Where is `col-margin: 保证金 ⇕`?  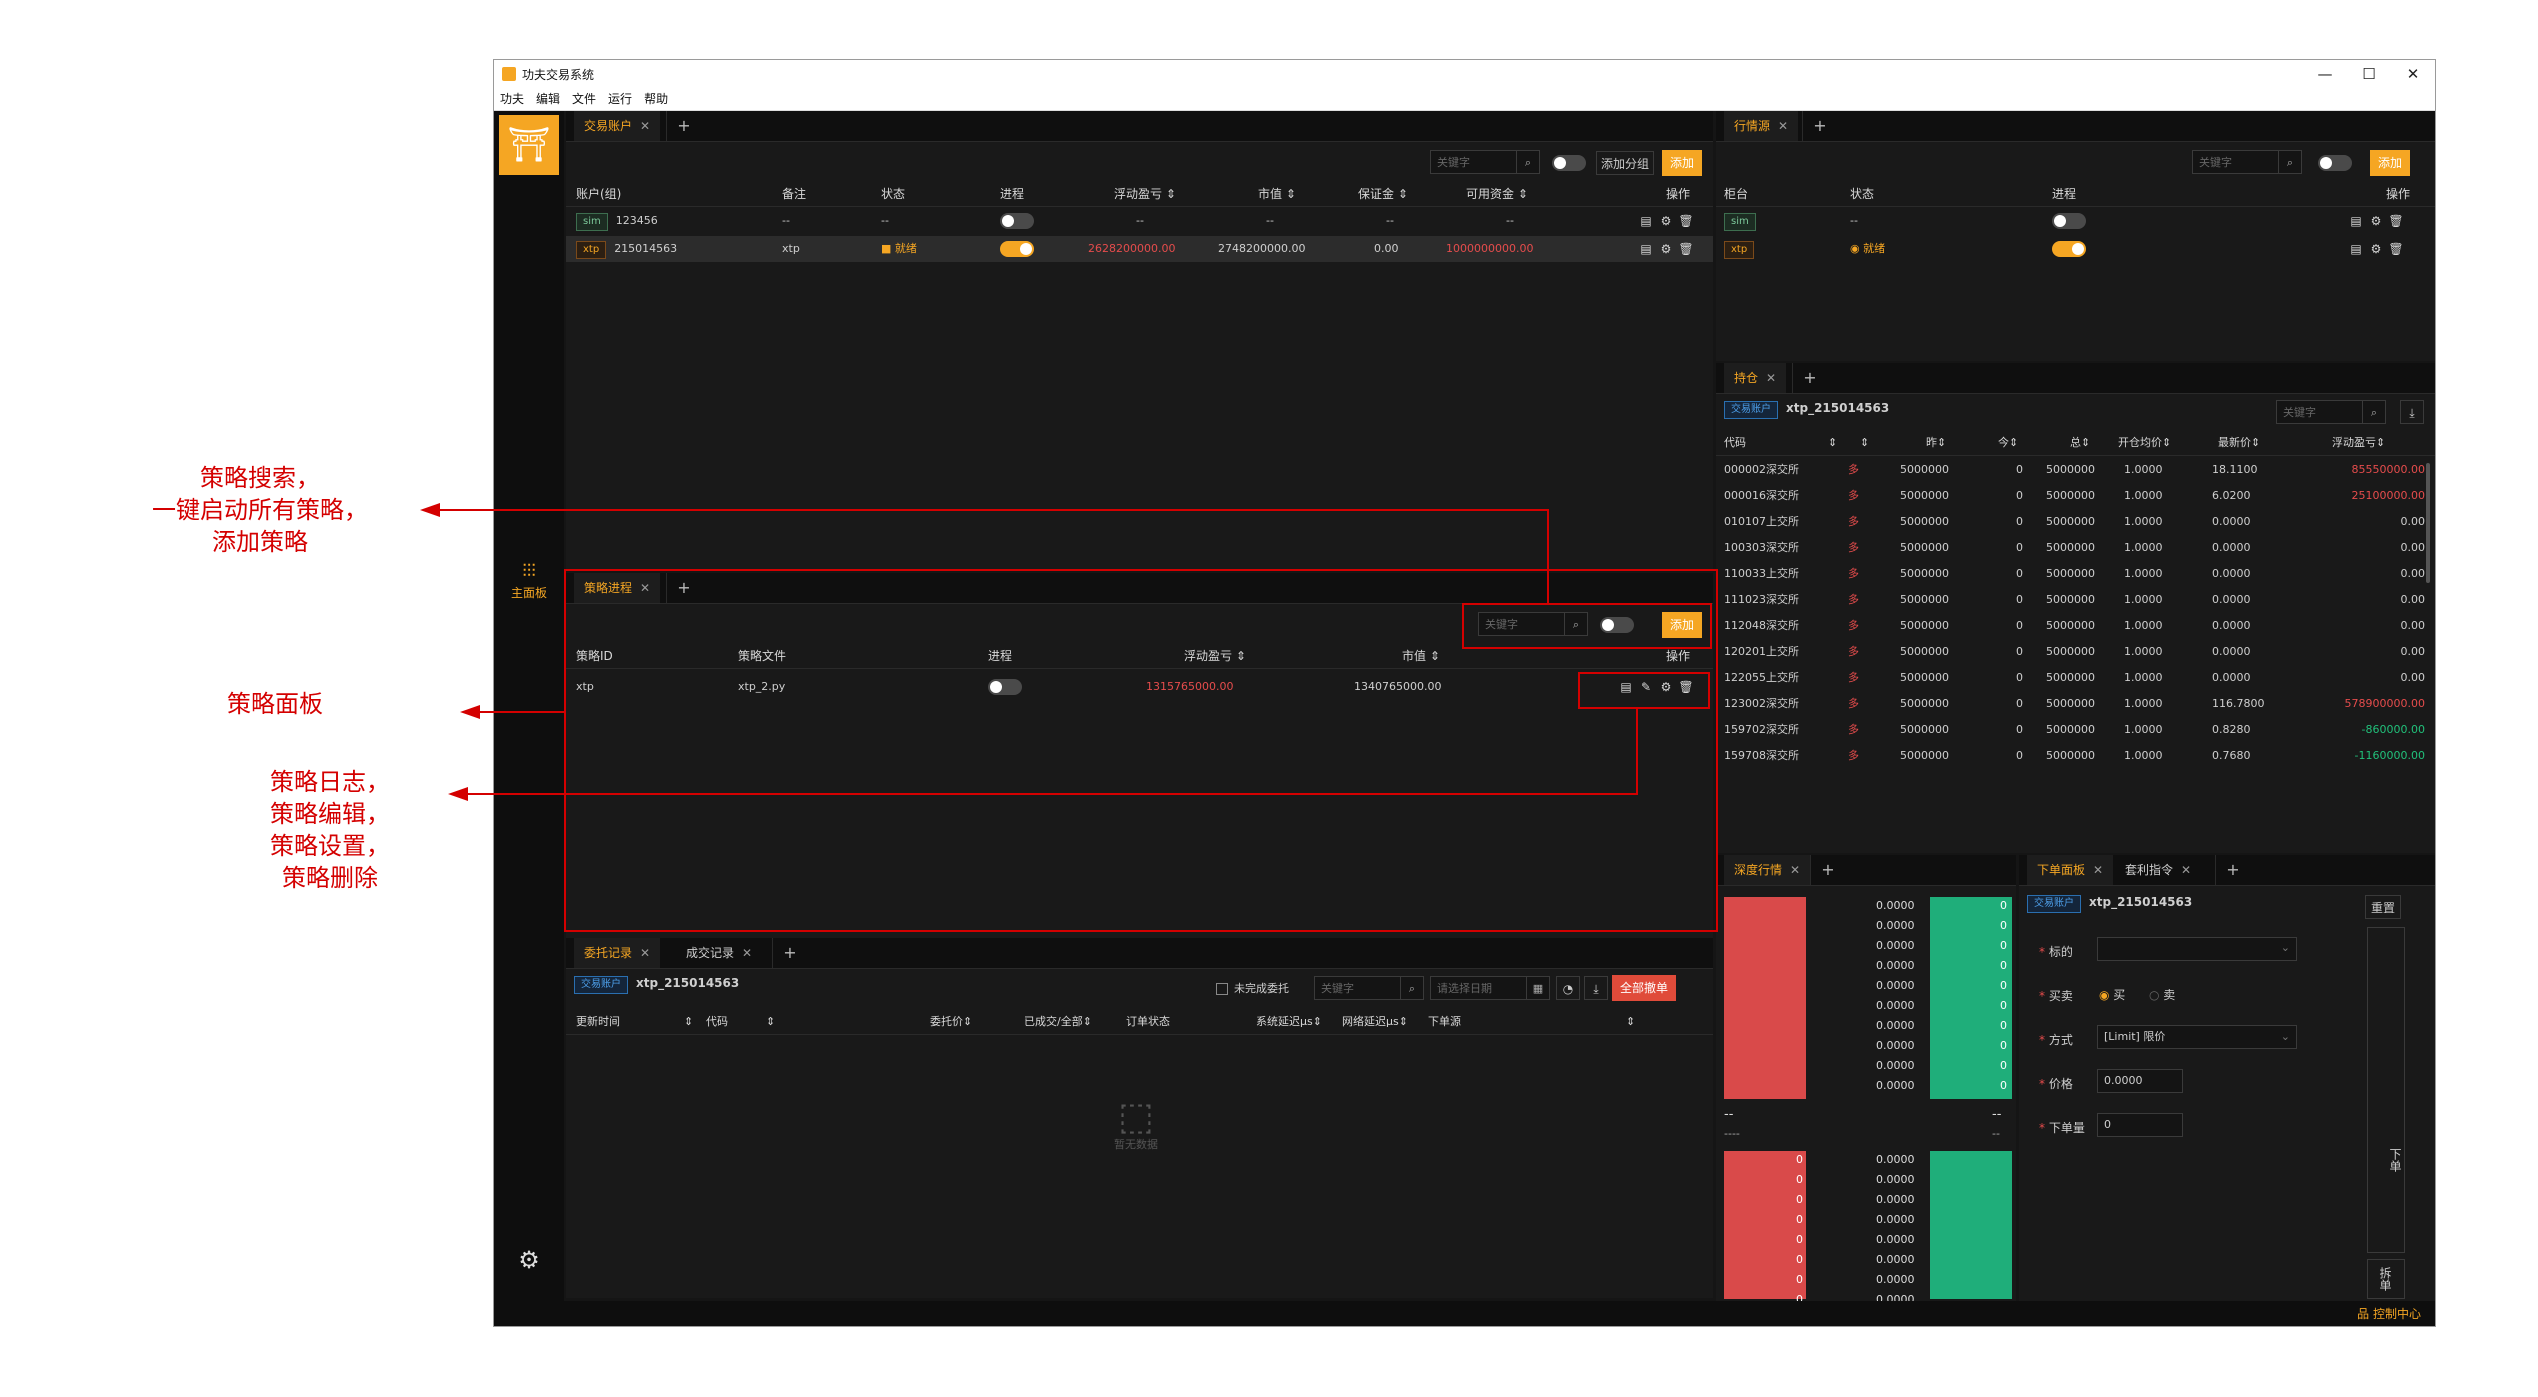
col-margin: 保证金 ⇕ is located at coordinates (1383, 194).